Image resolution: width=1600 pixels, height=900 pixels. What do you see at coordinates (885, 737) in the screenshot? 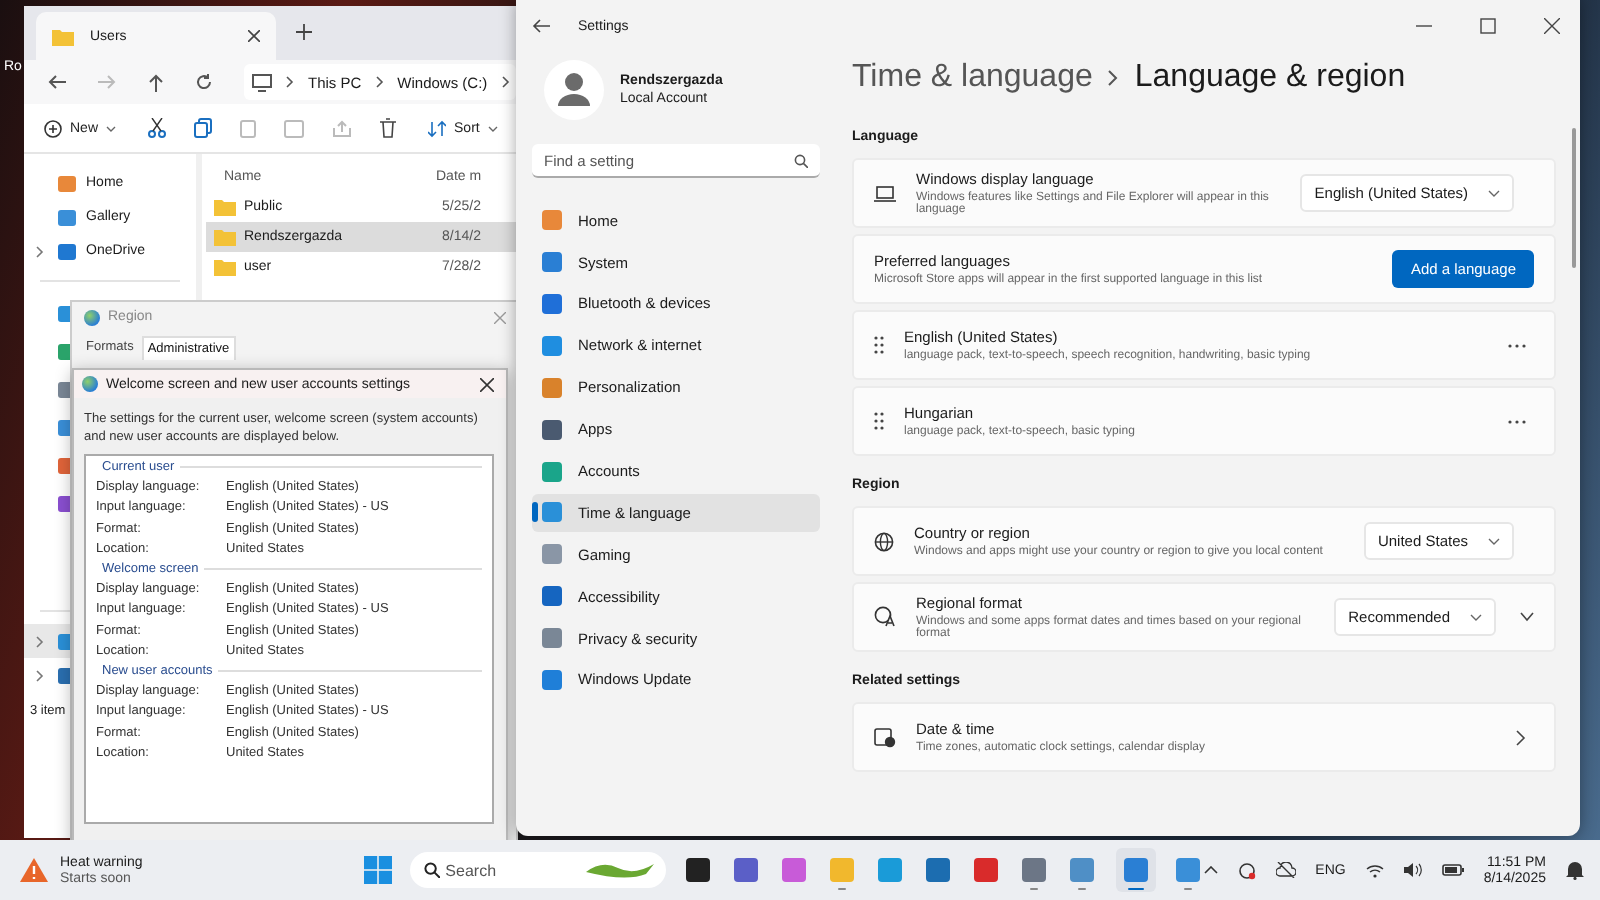
I see `calendar-clock-icon` at bounding box center [885, 737].